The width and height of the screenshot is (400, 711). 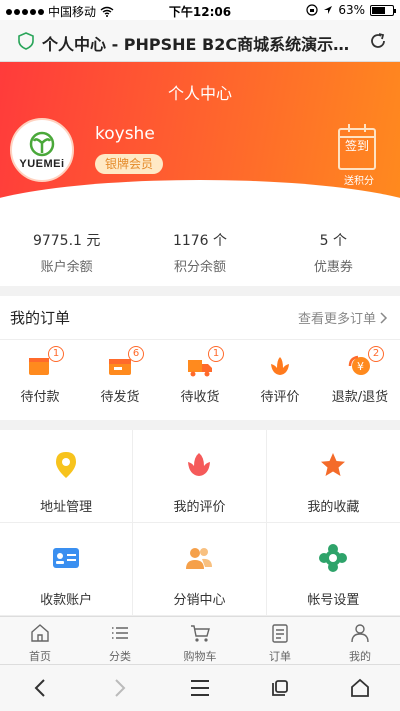 I want to click on order-item-label: 待付款, so click(x=40, y=397).